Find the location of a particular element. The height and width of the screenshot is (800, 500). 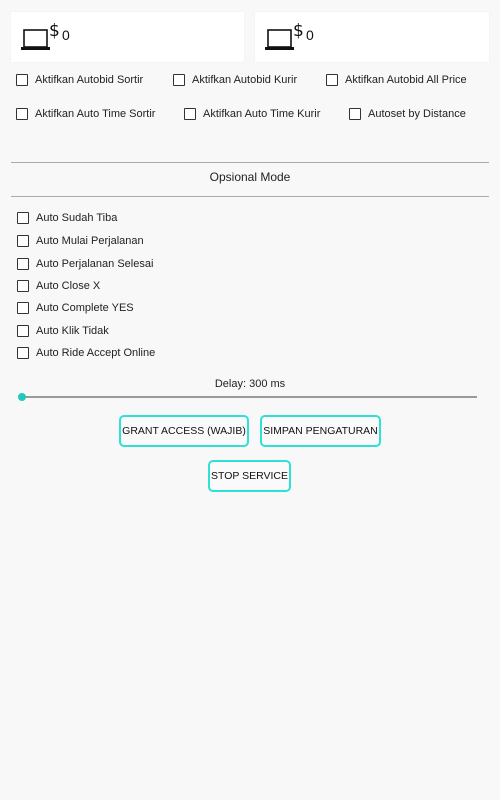

auto-sudah-tiba-checkbox: Auto Sudah Tiba is located at coordinates (67, 218).